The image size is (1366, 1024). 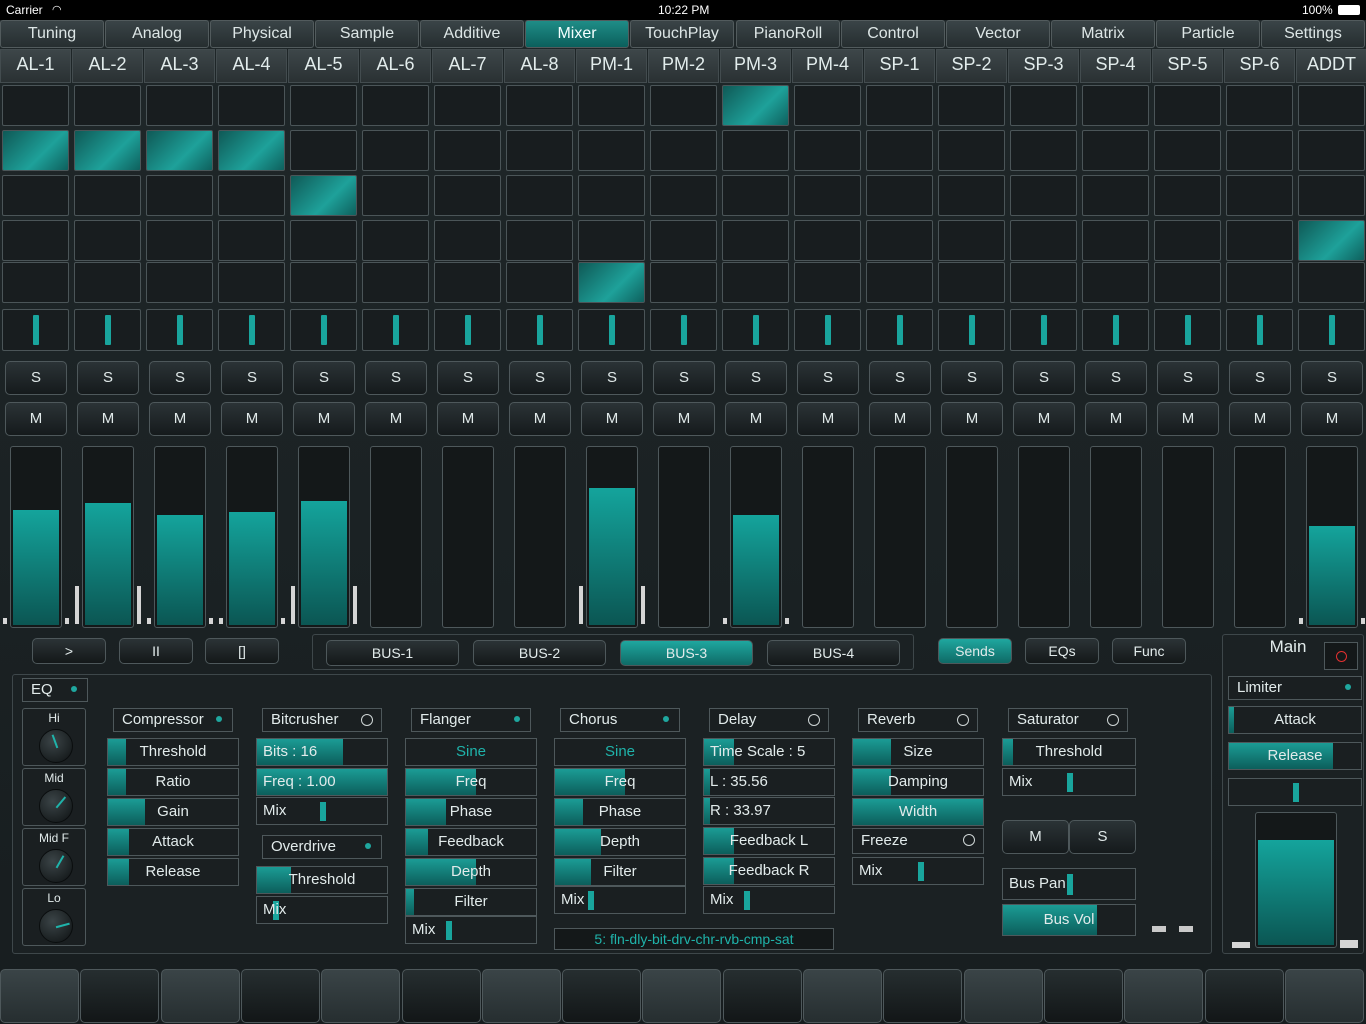 What do you see at coordinates (1069, 920) in the screenshot?
I see `bus-volume-slider: Bus Vol` at bounding box center [1069, 920].